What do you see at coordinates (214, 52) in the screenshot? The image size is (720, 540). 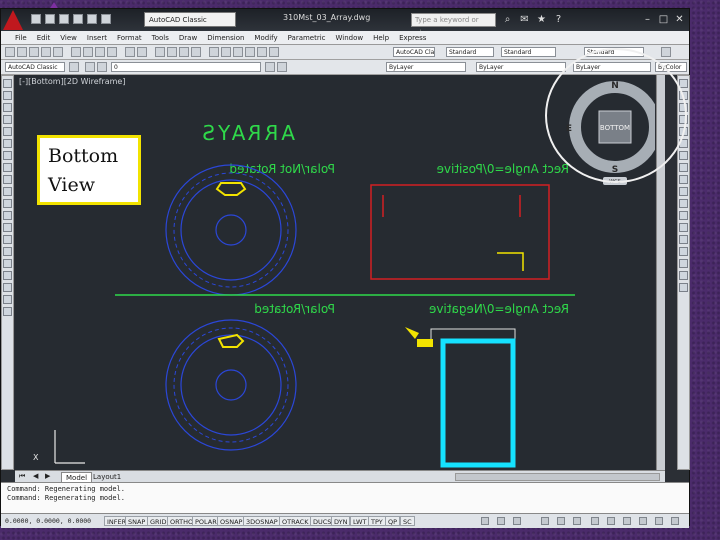 I see `properties-icon` at bounding box center [214, 52].